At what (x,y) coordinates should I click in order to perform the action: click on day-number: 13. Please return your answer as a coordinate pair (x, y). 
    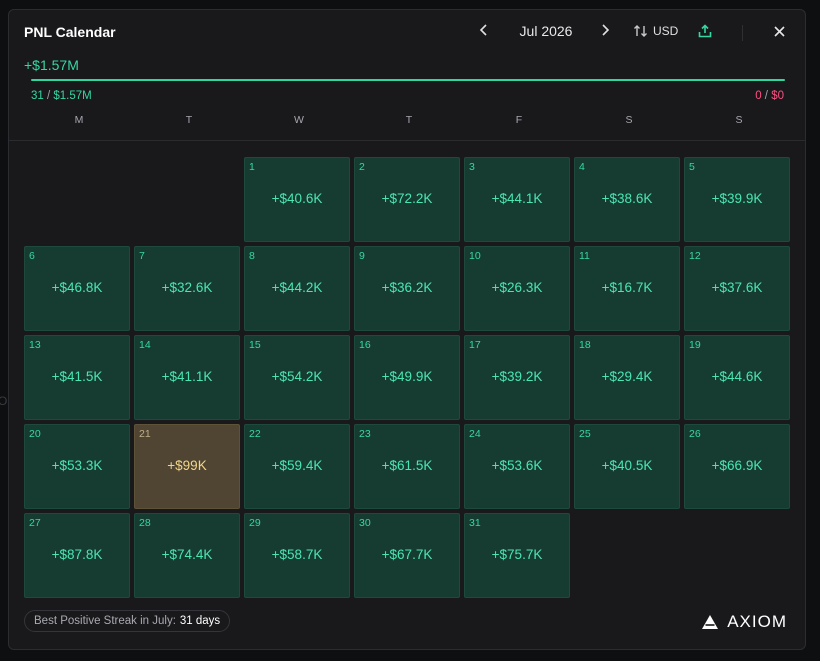
    Looking at the image, I should click on (35, 345).